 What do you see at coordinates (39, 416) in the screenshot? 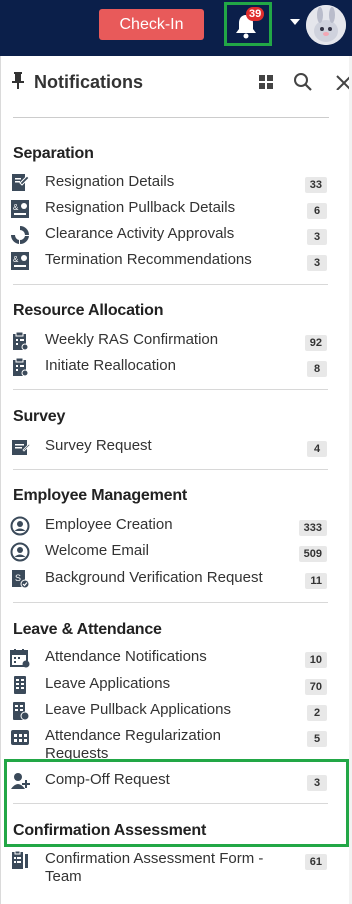
I see `section-title: Survey` at bounding box center [39, 416].